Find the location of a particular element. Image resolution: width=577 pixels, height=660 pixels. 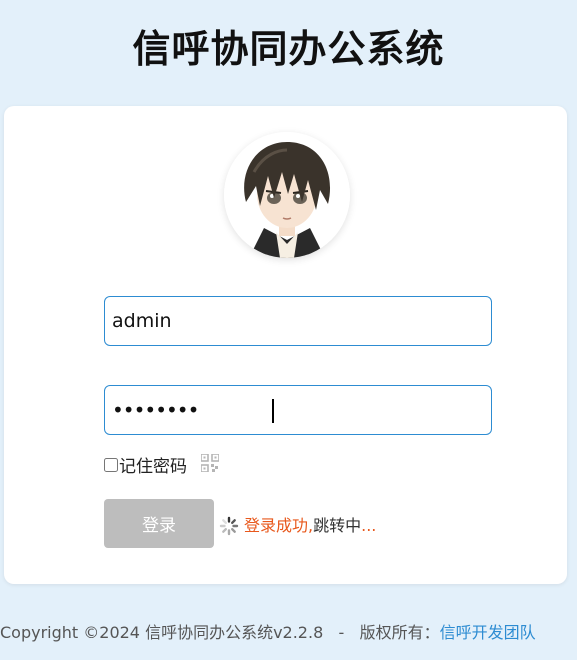

text-caret is located at coordinates (273, 411).